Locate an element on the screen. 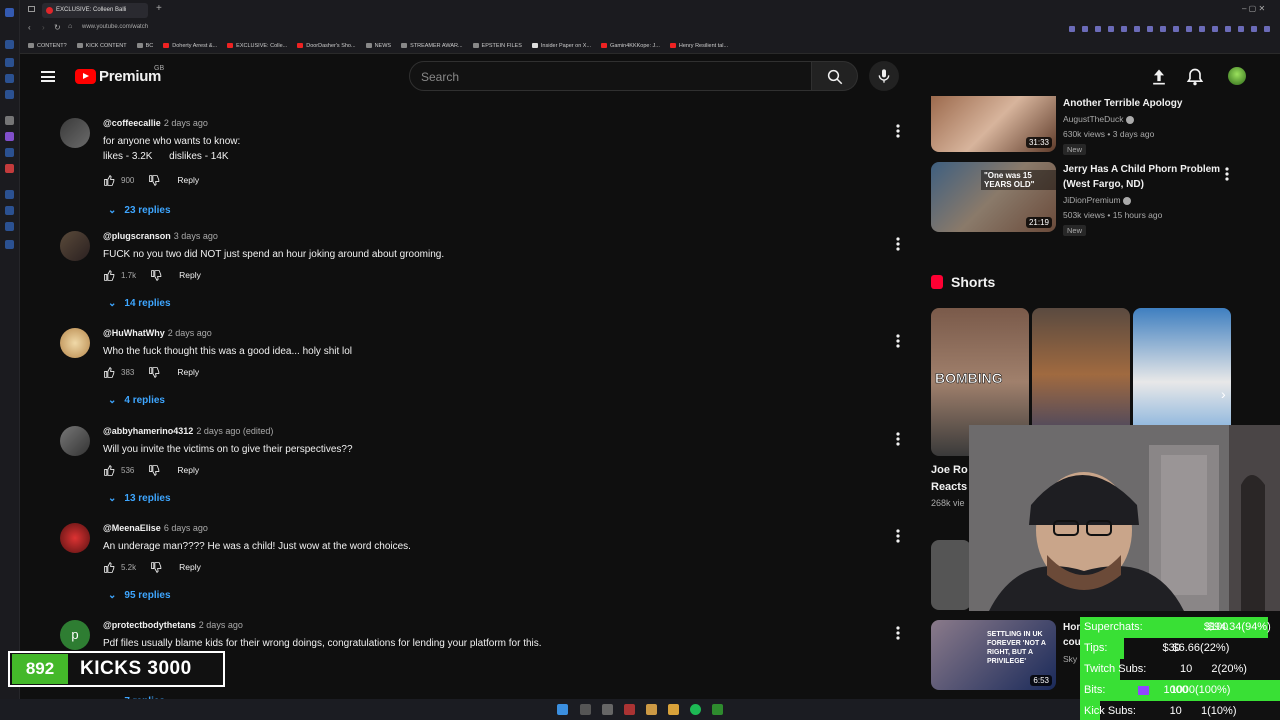  xbox-icon is located at coordinates (717, 709).